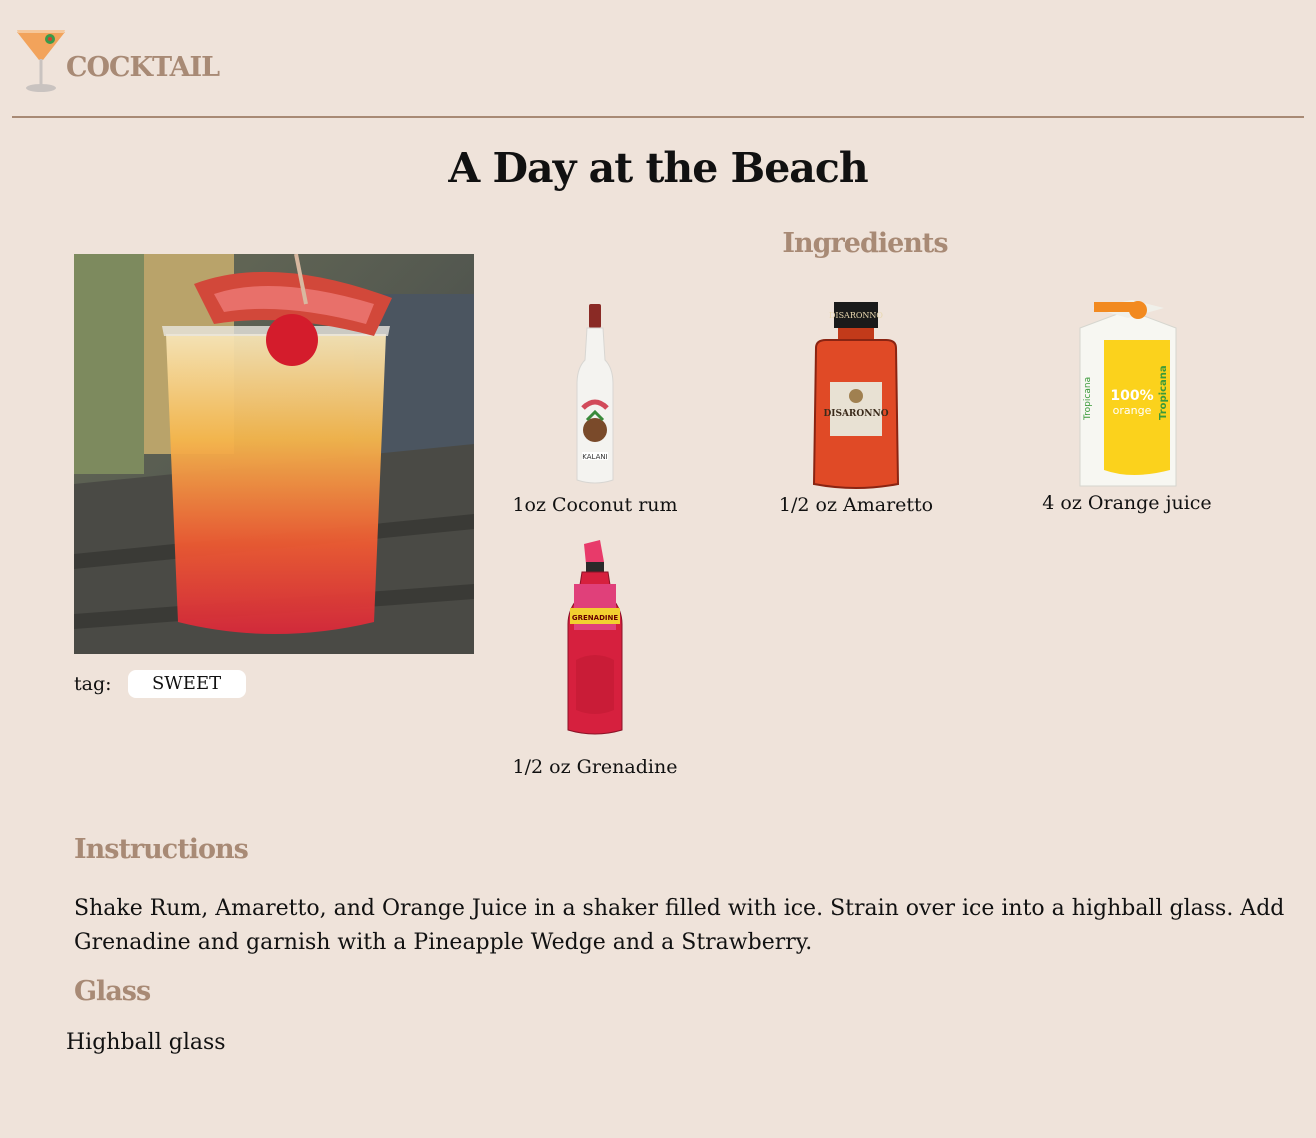 The width and height of the screenshot is (1316, 1138). I want to click on ingredient-label: 1/2 oz Amaretto, so click(856, 505).